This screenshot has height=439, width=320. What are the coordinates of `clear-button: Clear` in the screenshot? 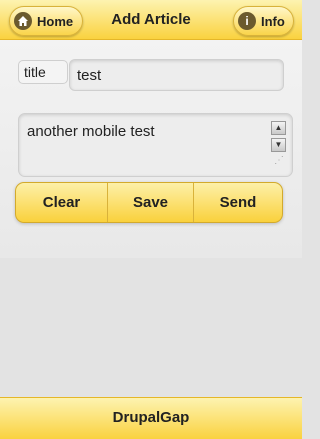 It's located at (62, 202).